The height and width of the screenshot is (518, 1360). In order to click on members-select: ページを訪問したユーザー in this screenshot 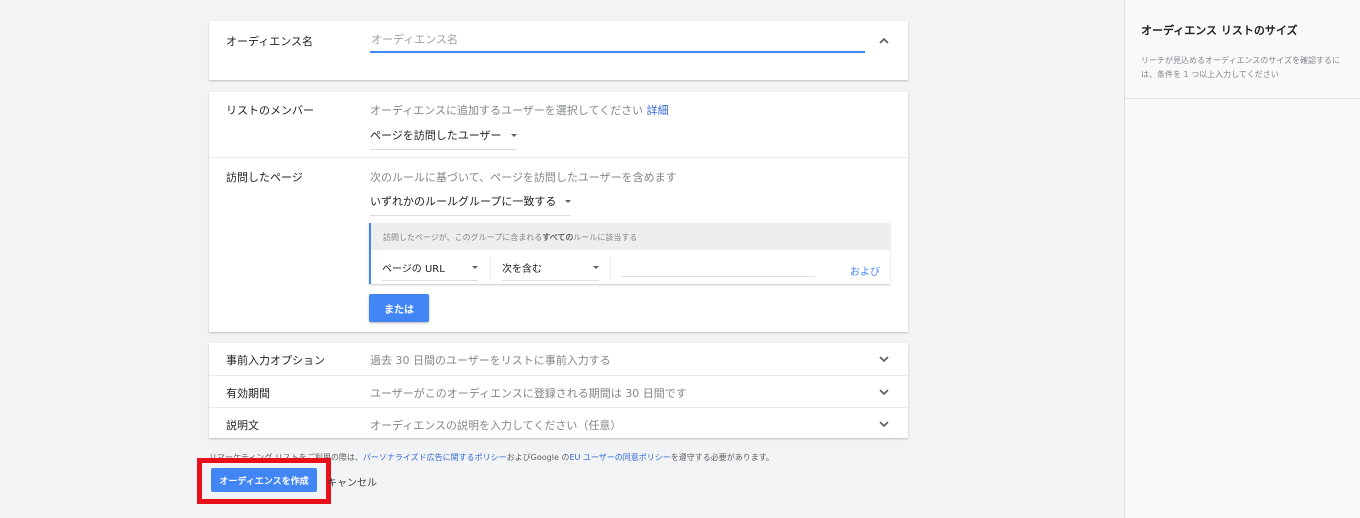, I will do `click(443, 138)`.